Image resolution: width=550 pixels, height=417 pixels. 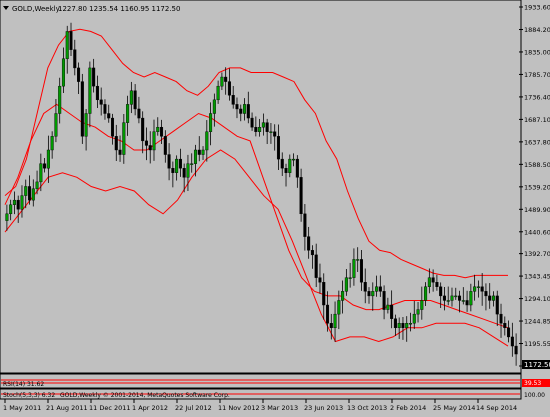 What do you see at coordinates (67, 408) in the screenshot?
I see `time-tick-label: 21 Aug 2011` at bounding box center [67, 408].